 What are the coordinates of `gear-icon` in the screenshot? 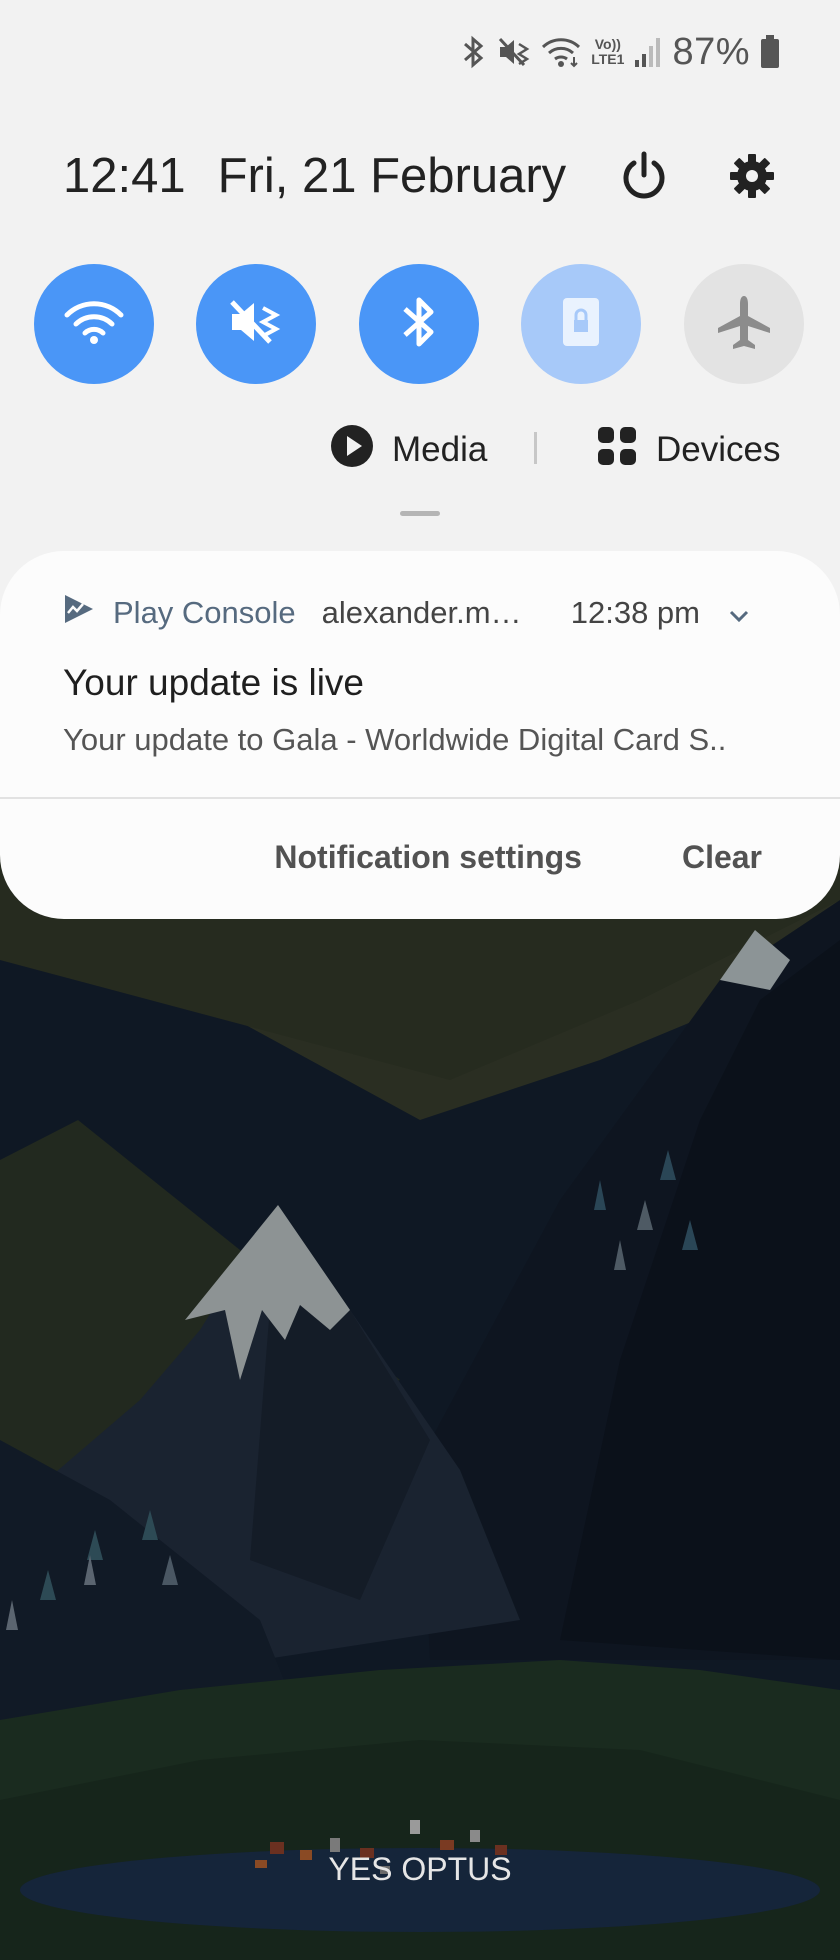 It's located at (752, 178).